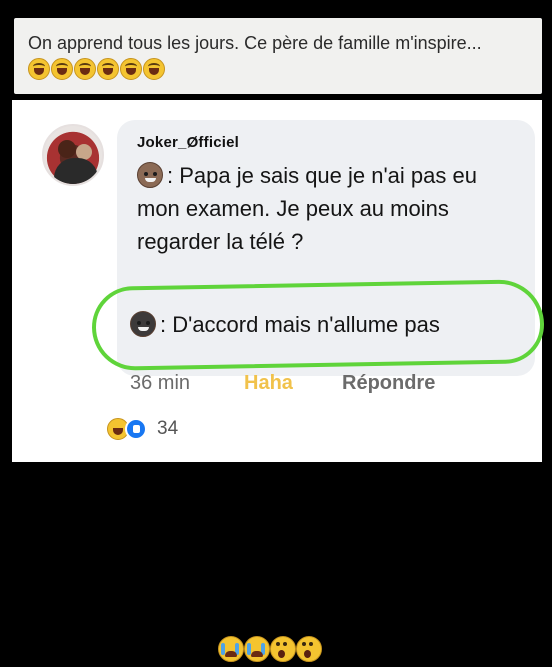 The height and width of the screenshot is (667, 552). I want to click on boy-emoji-icon, so click(150, 175).